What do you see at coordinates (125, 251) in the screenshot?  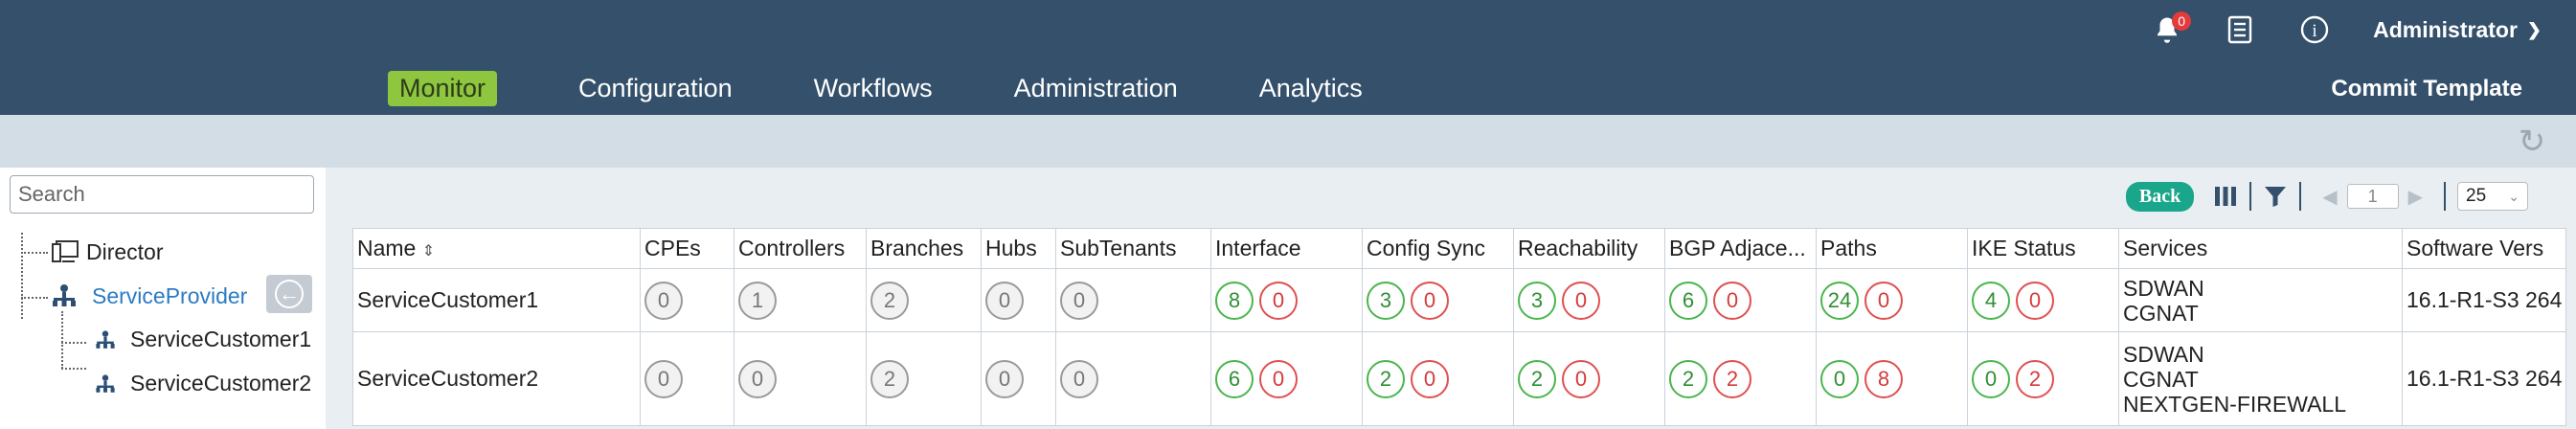 I see `tree-item-label: Director` at bounding box center [125, 251].